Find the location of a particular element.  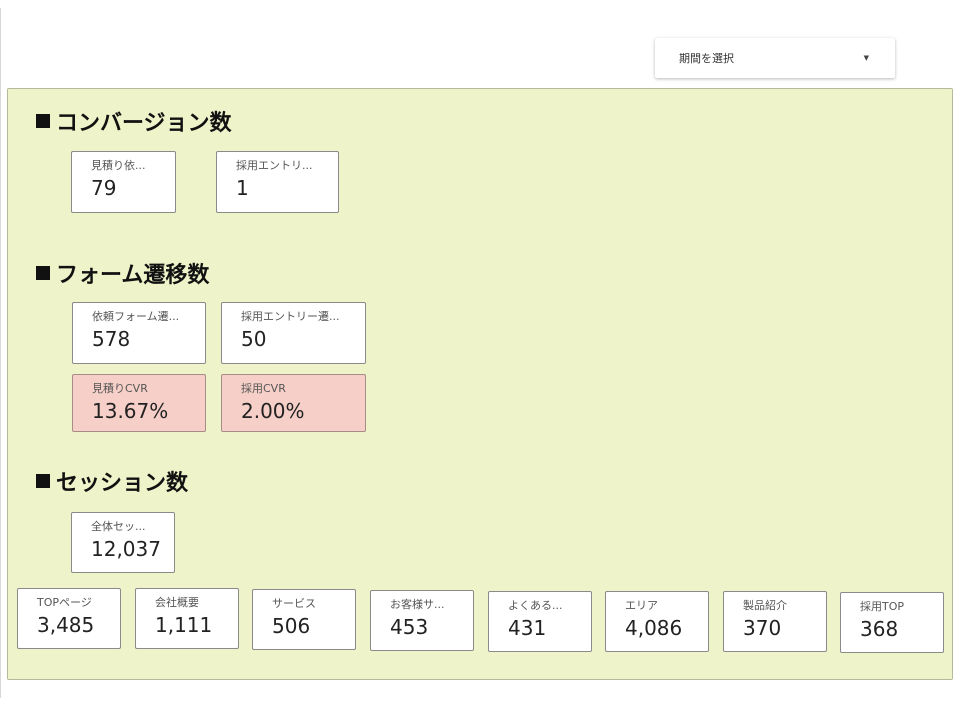

metric-card-page-company: 会社概要 1,111 is located at coordinates (187, 618).